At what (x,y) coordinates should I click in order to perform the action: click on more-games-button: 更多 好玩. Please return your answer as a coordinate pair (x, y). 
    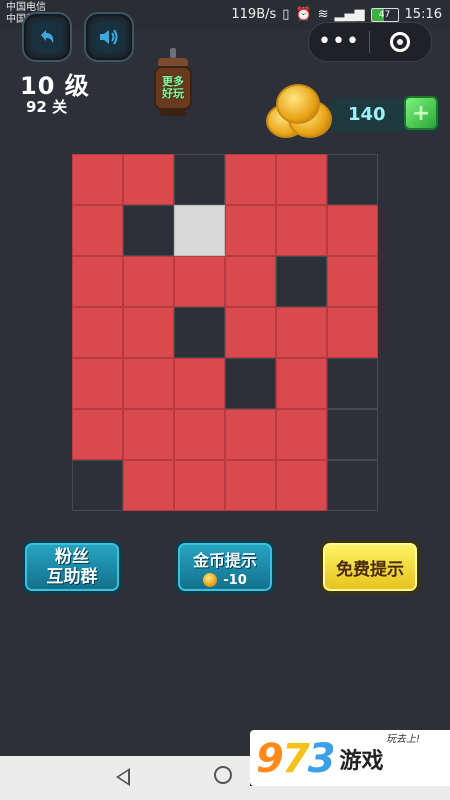
    Looking at the image, I should click on (173, 83).